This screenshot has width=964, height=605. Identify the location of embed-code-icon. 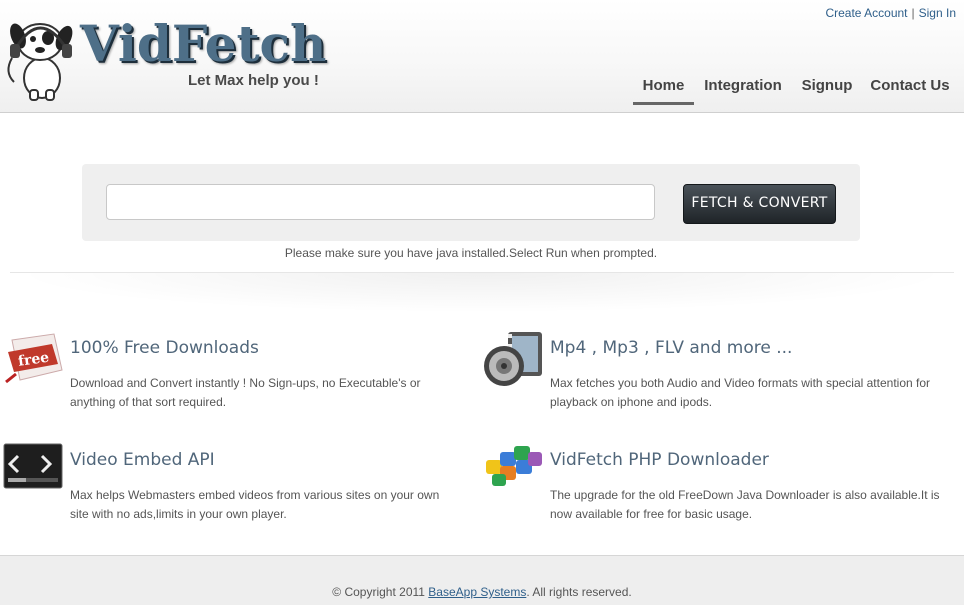
(33, 466).